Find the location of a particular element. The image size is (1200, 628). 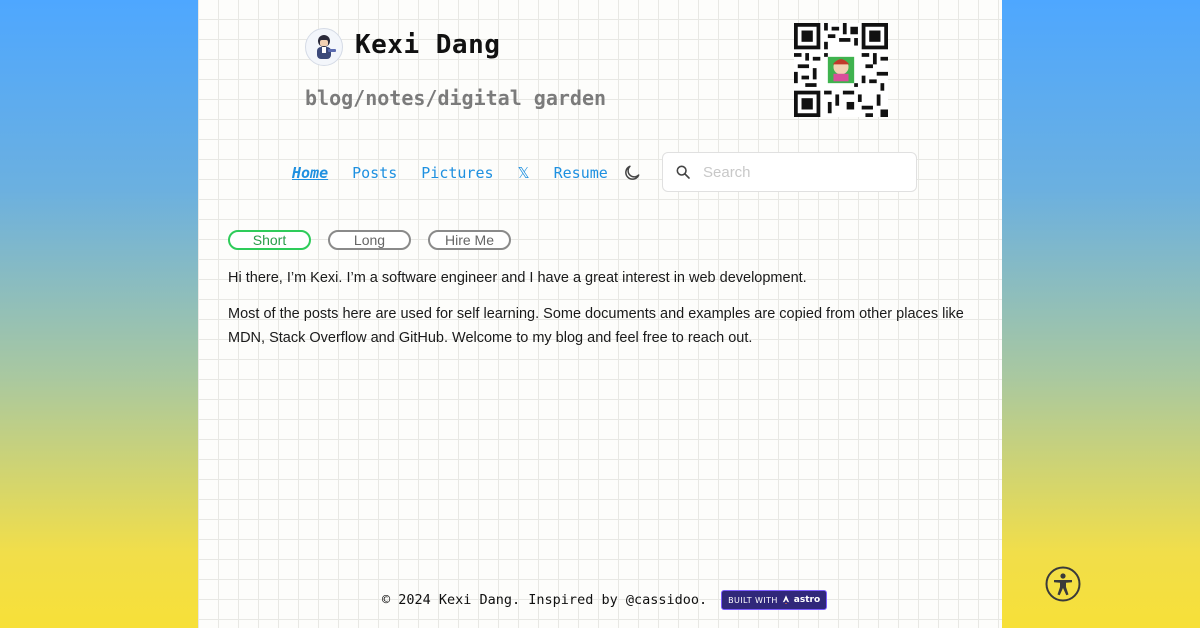

qr-code-icon is located at coordinates (841, 70).